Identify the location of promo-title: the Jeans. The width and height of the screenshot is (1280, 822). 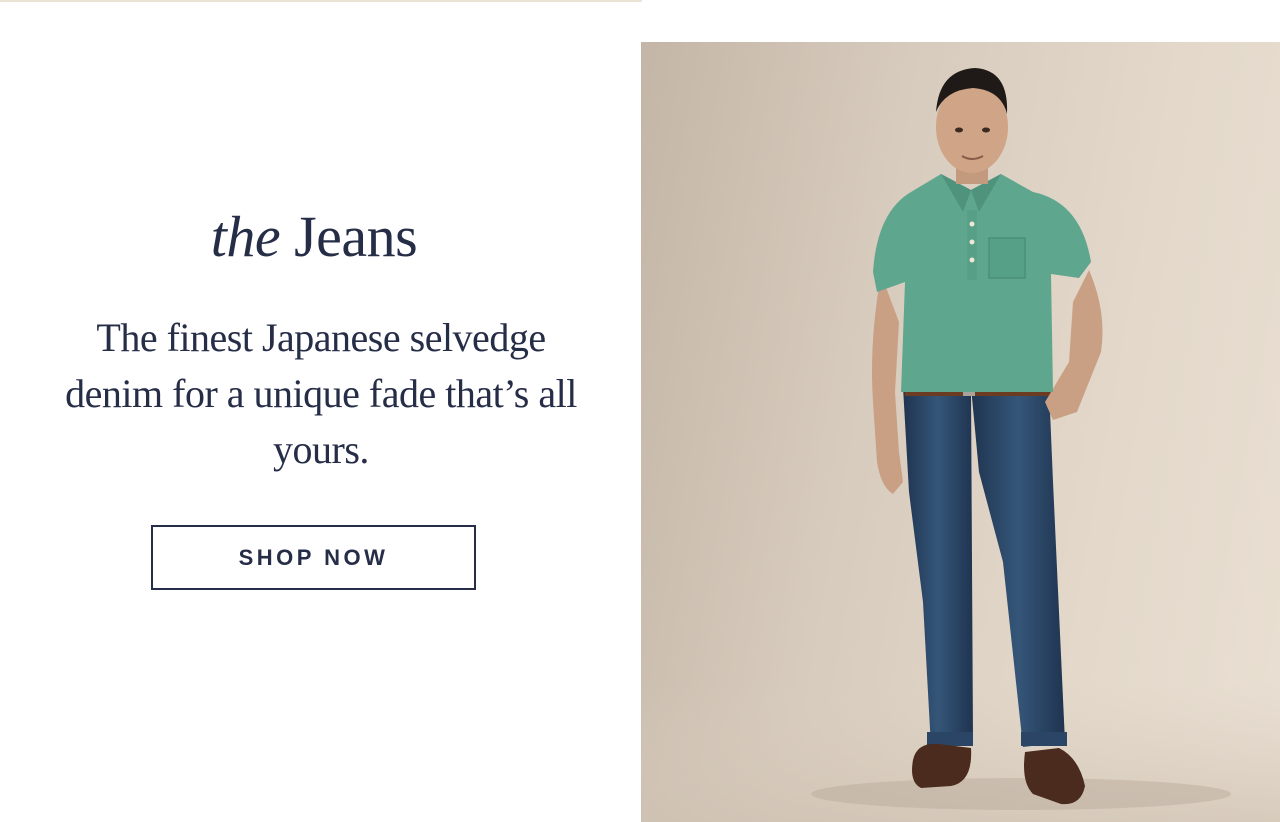
(314, 237).